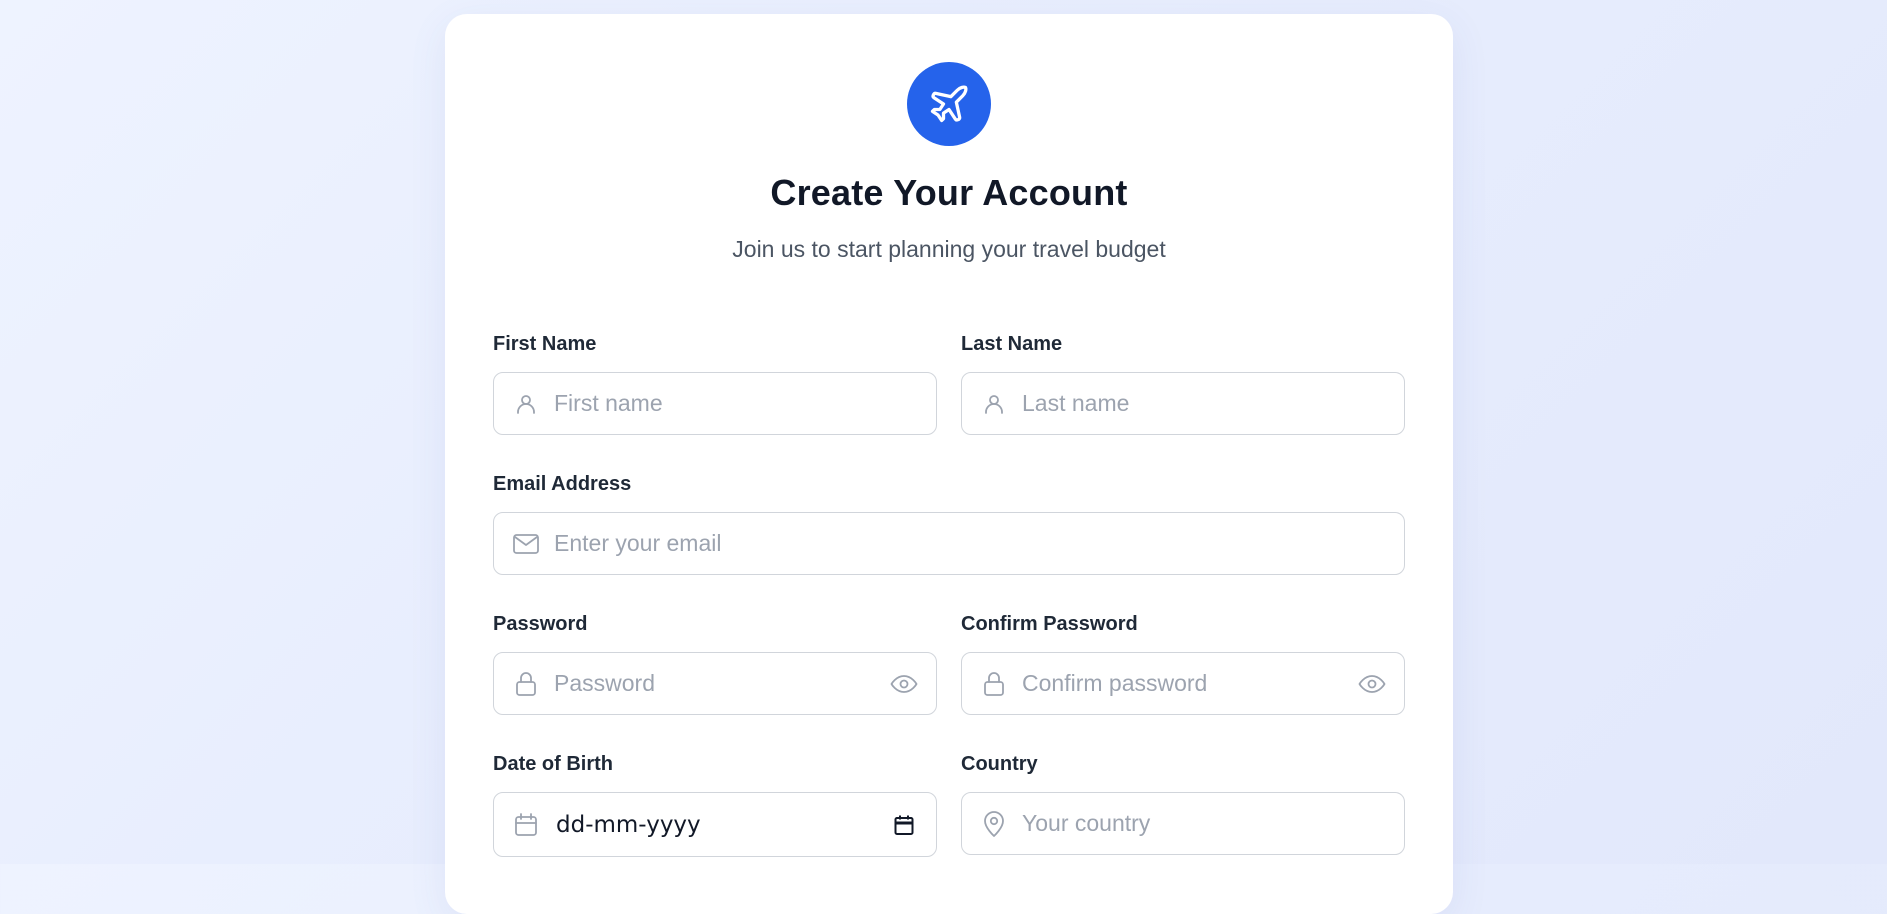 The width and height of the screenshot is (1887, 914). Describe the element at coordinates (745, 403) in the screenshot. I see `first-name-input` at that location.